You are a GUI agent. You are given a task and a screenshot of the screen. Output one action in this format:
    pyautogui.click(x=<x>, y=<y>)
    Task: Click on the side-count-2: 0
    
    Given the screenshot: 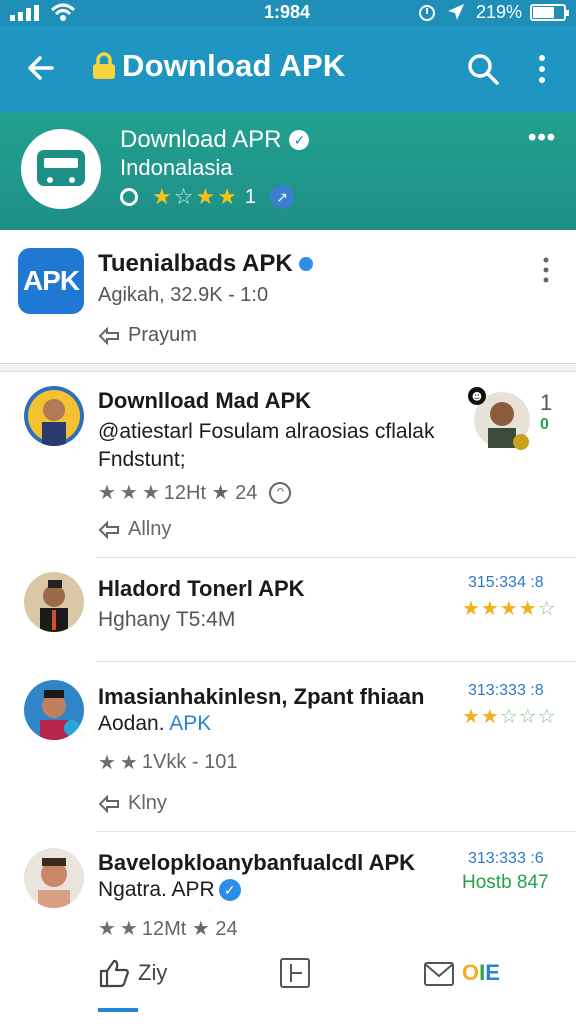 What is the action you would take?
    pyautogui.click(x=544, y=424)
    